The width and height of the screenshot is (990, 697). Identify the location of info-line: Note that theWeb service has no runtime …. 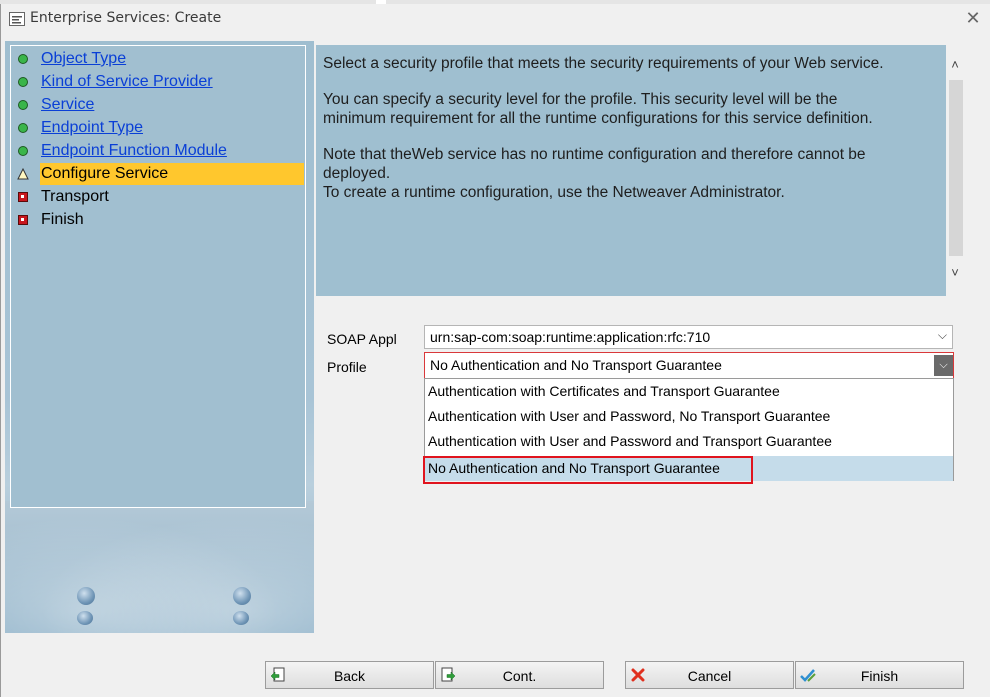
(594, 154).